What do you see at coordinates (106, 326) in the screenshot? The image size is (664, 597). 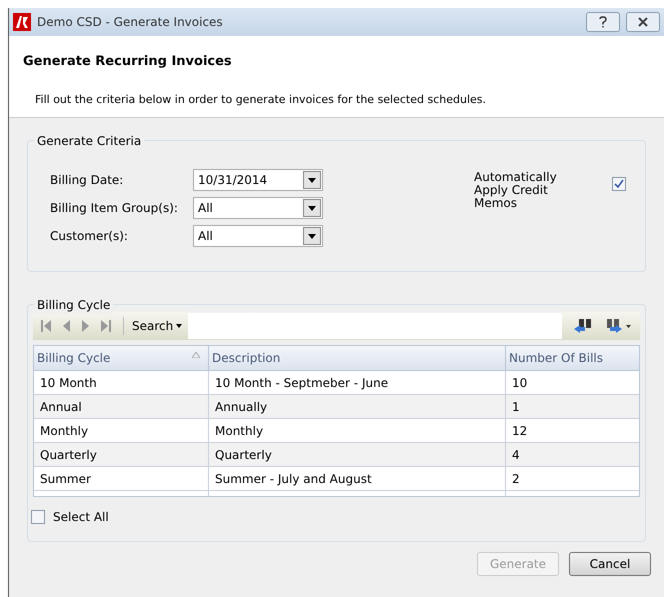 I see `last-page-icon` at bounding box center [106, 326].